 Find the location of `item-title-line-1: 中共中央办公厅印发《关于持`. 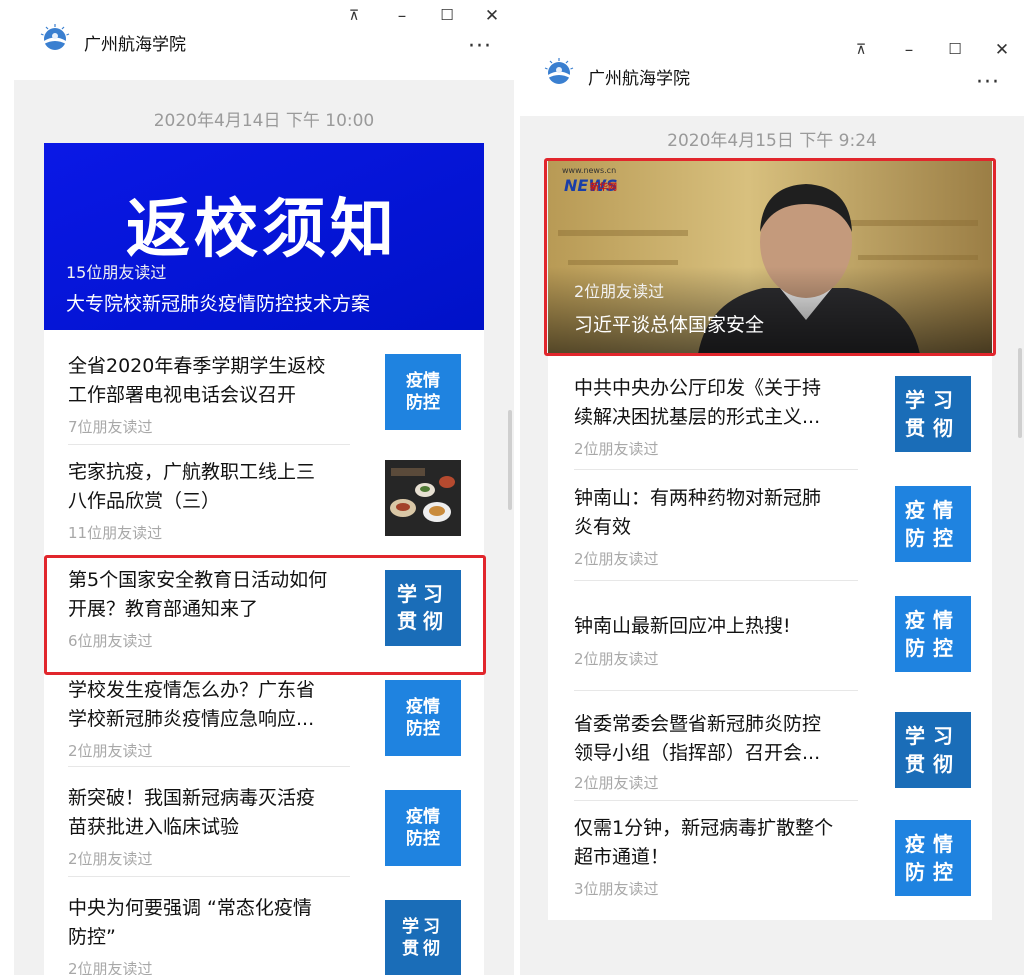

item-title-line-1: 中共中央办公厅印发《关于持 is located at coordinates (698, 388).